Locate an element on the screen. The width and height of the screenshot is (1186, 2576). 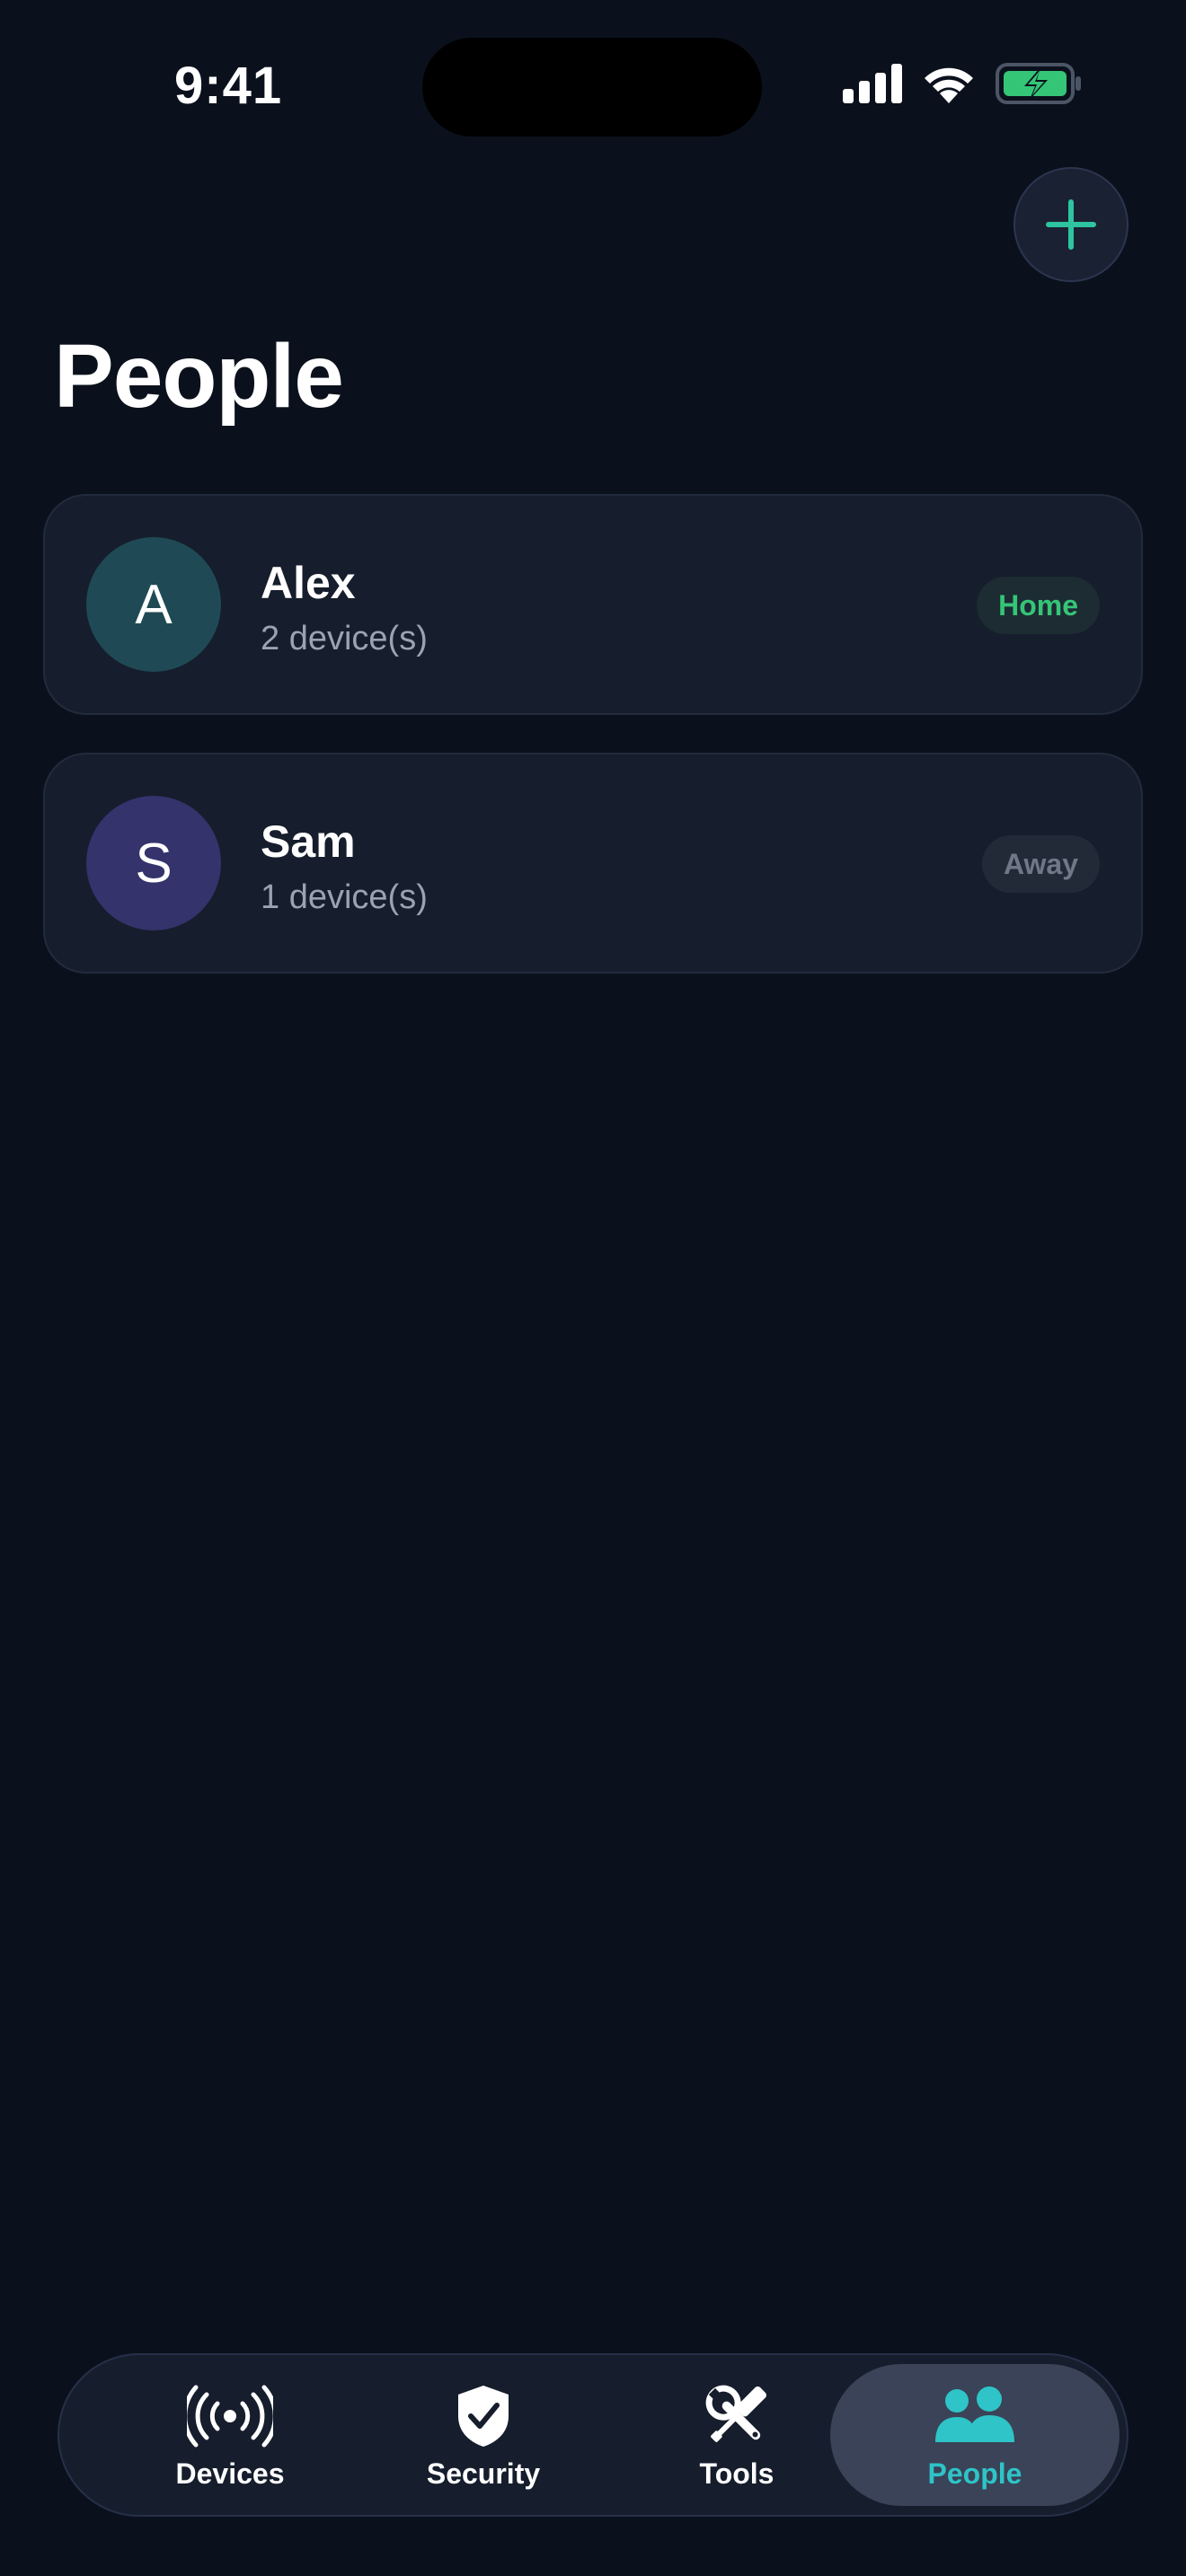
avatar: A is located at coordinates (153, 604).